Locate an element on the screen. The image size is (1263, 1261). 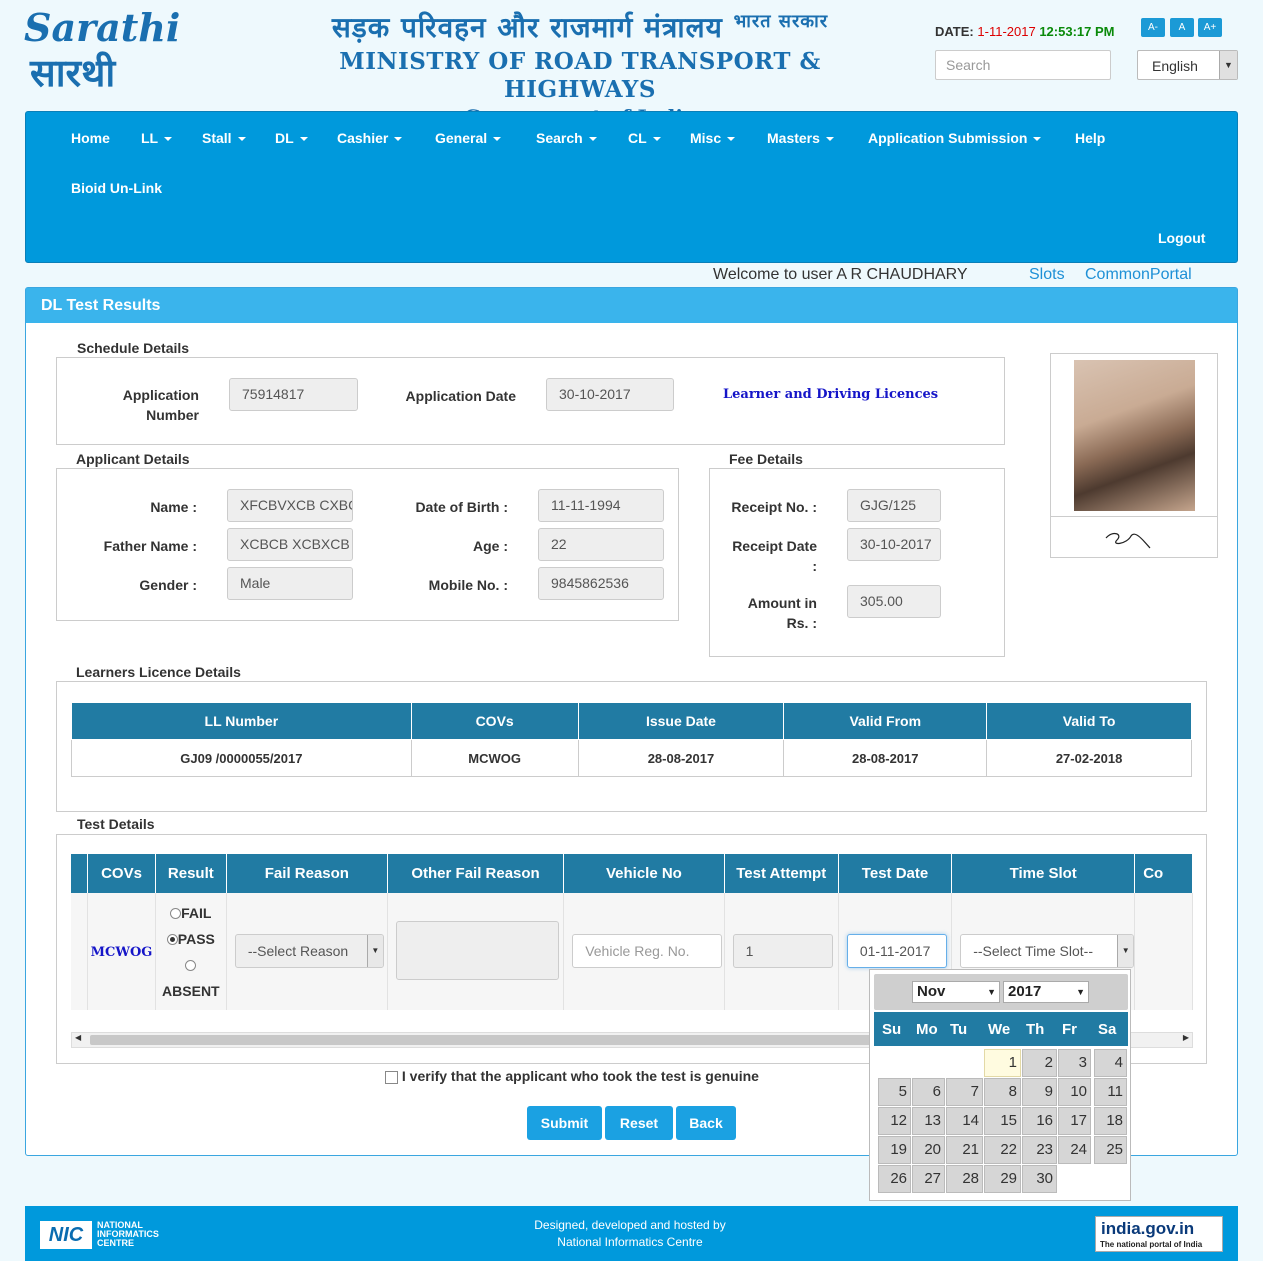
common-portal-link: CommonPortal is located at coordinates (1138, 275).